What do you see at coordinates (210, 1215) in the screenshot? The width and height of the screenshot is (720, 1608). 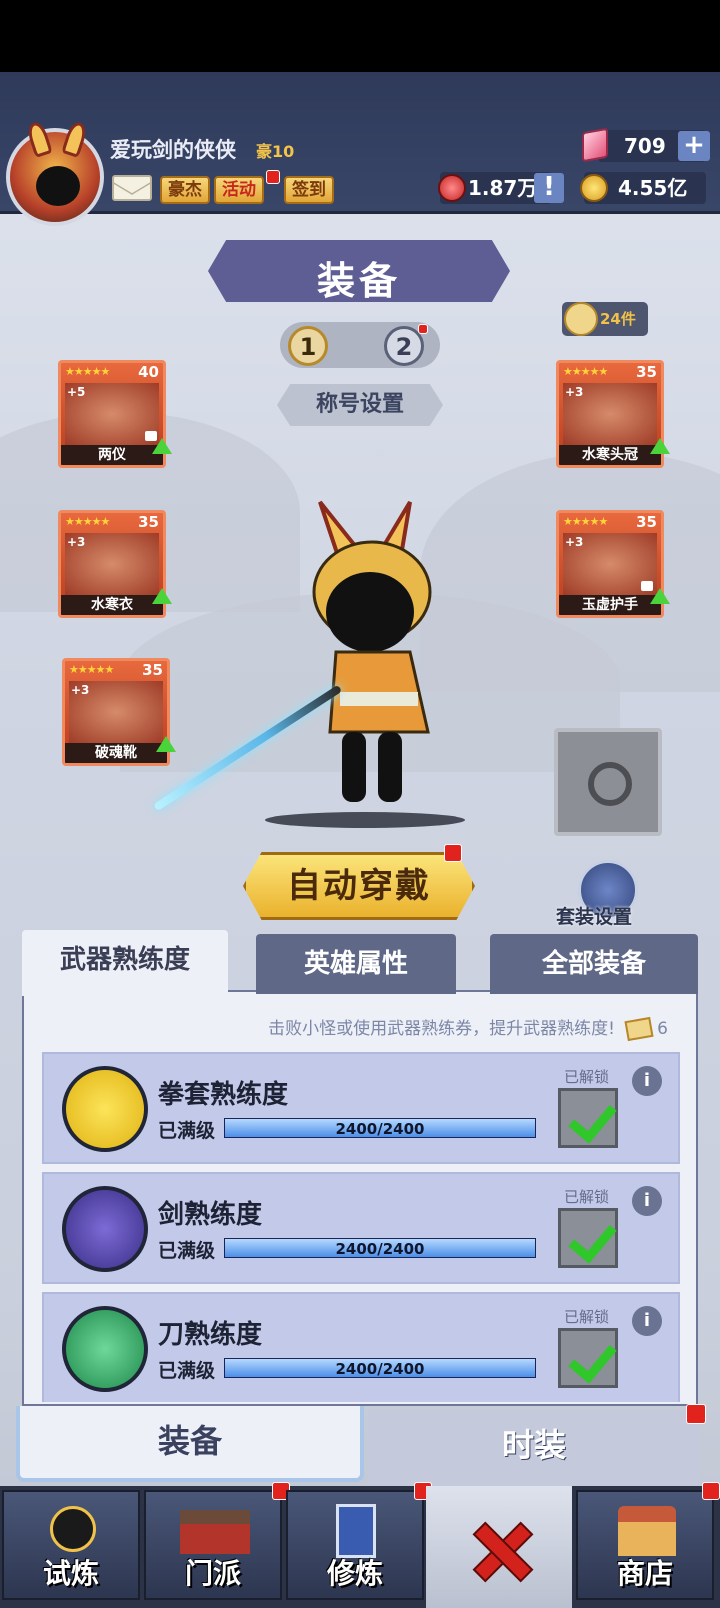 I see `row-title: 剑熟练度` at bounding box center [210, 1215].